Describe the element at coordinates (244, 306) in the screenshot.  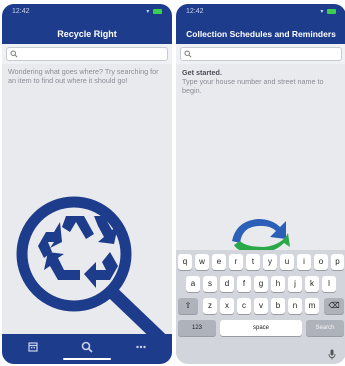
I see `key: c` at that location.